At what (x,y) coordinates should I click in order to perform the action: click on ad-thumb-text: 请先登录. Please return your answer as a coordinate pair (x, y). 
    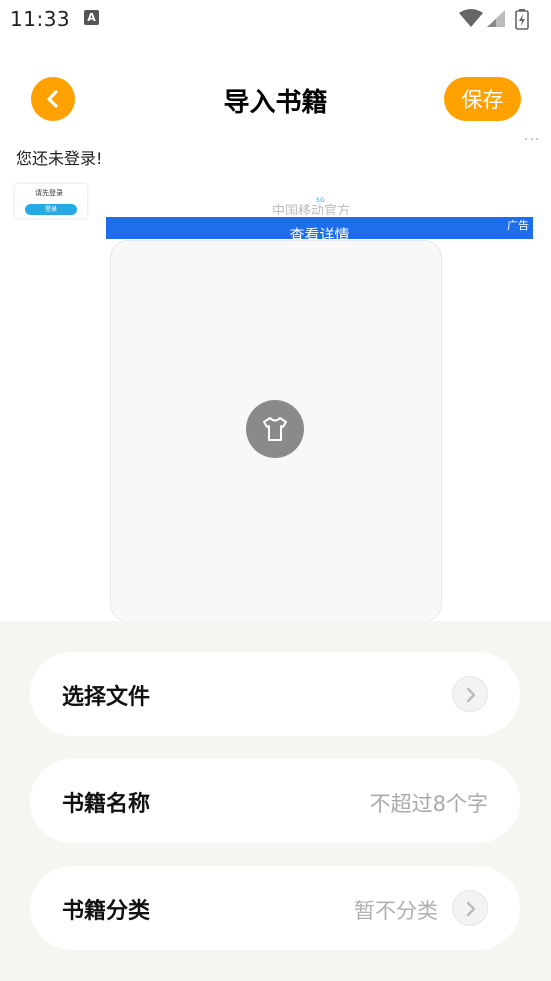
    Looking at the image, I should click on (49, 193).